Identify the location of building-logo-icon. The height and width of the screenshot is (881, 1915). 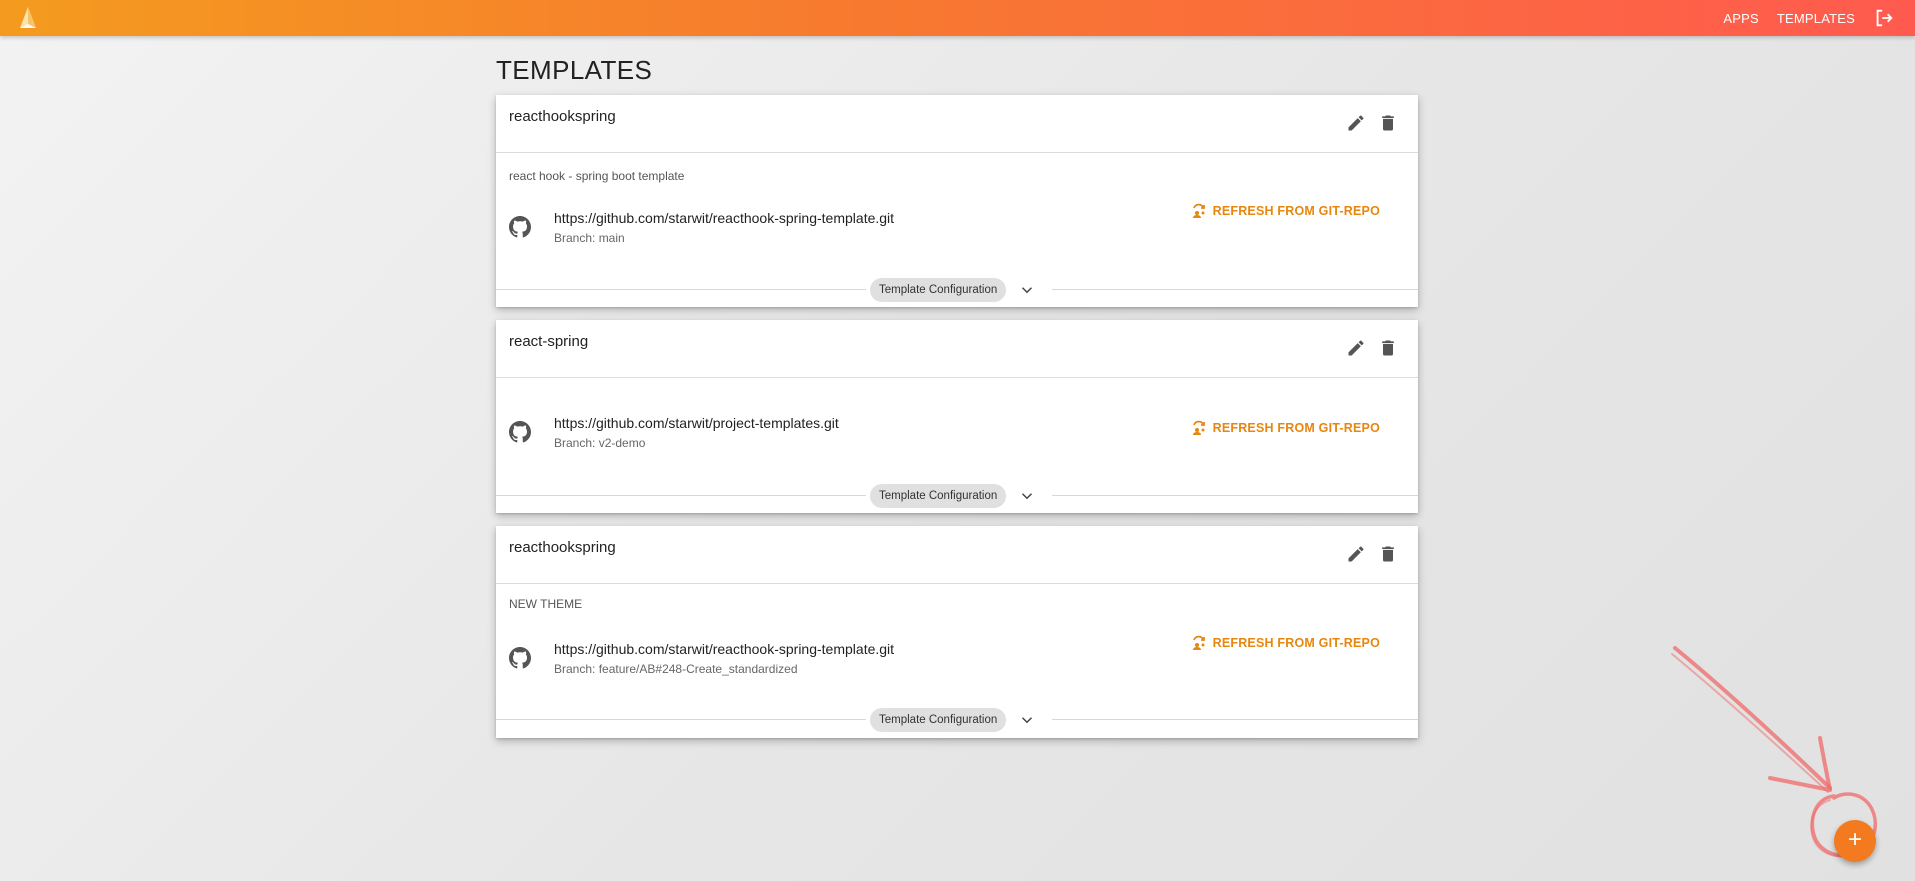
(28, 18).